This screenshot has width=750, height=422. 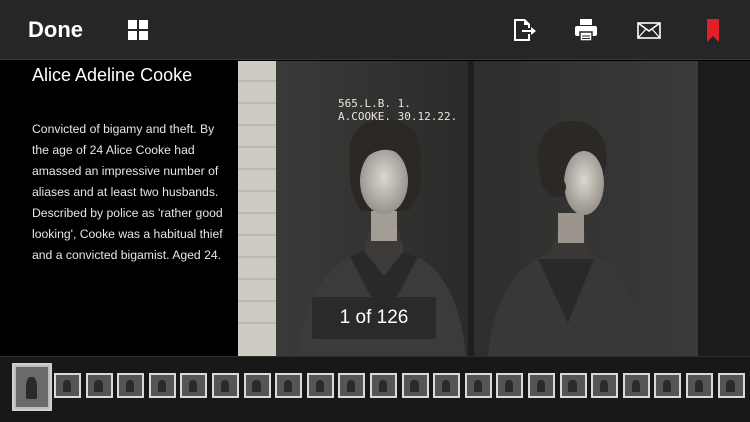 I want to click on print-button, so click(x=586, y=30).